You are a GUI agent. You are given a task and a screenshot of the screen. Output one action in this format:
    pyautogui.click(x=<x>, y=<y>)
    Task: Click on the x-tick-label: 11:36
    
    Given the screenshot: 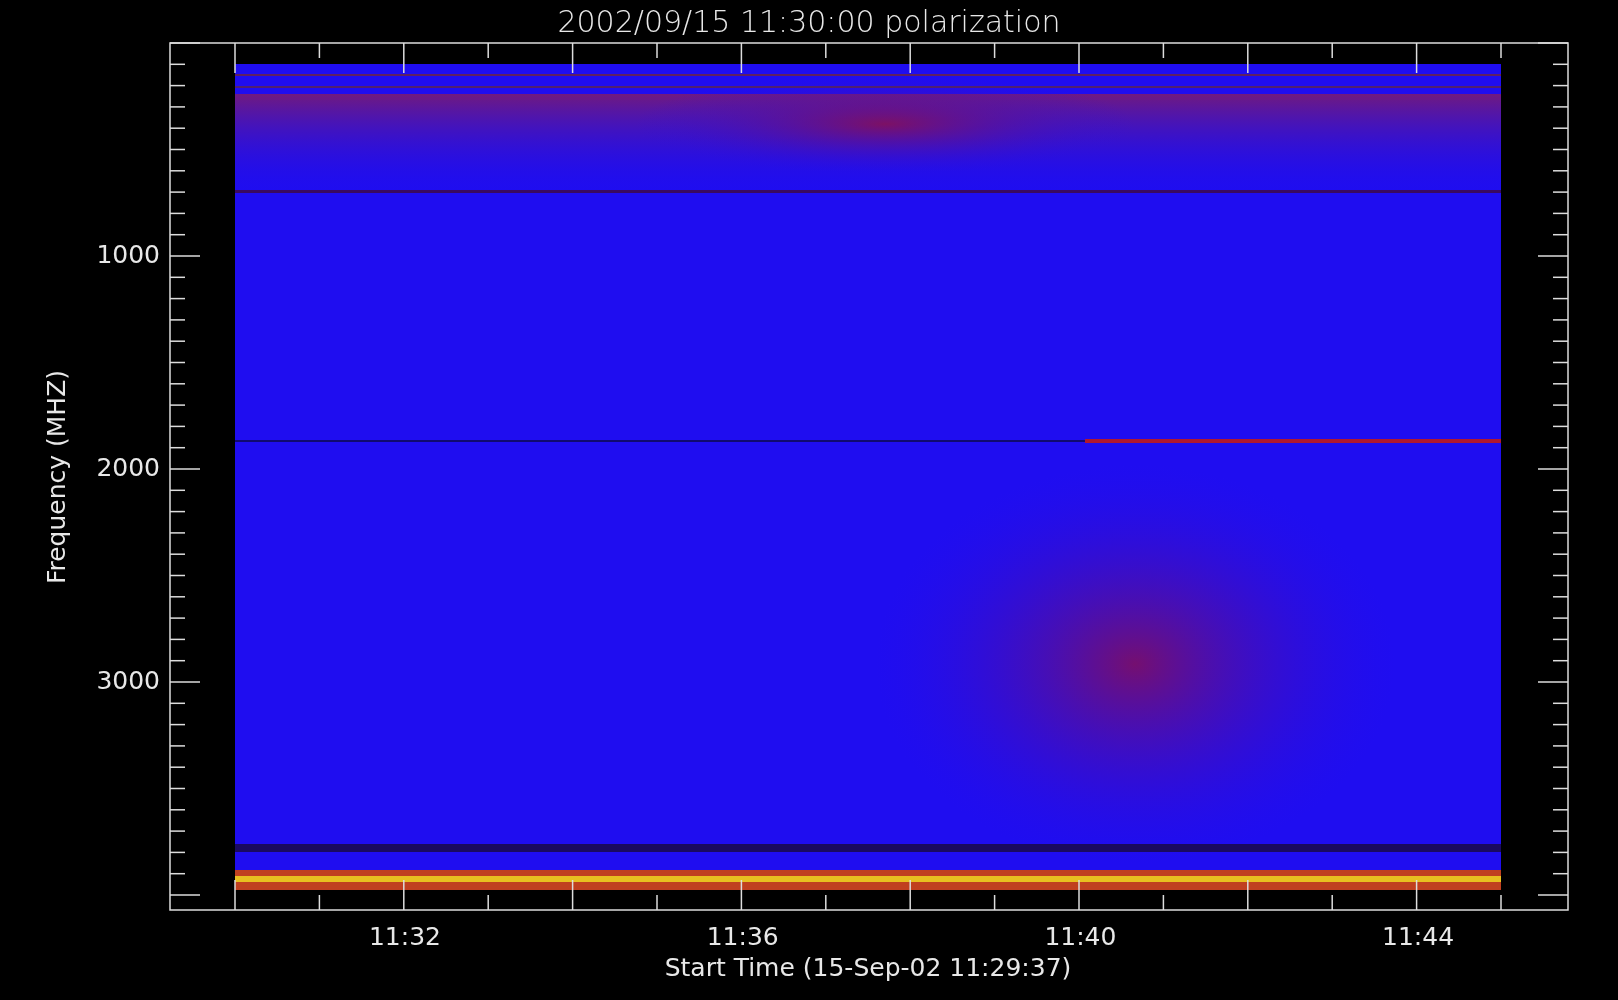 What is the action you would take?
    pyautogui.click(x=742, y=936)
    